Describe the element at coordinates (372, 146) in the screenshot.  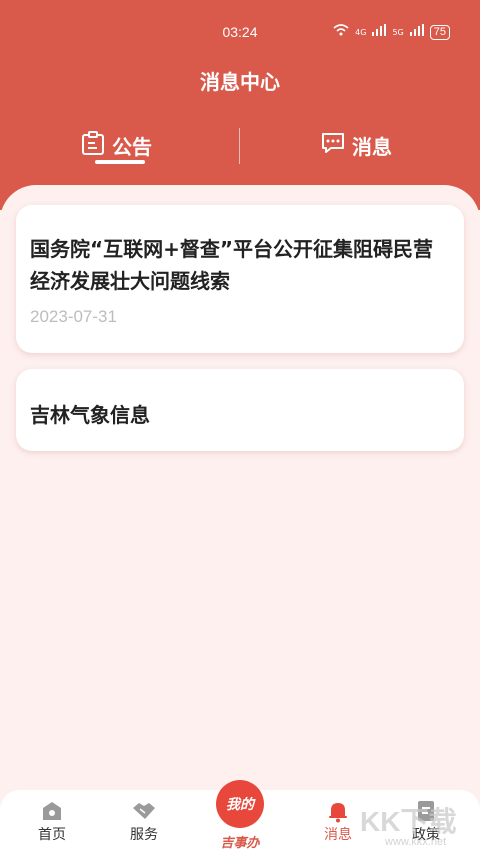
I see `tab-message-label: 消息` at that location.